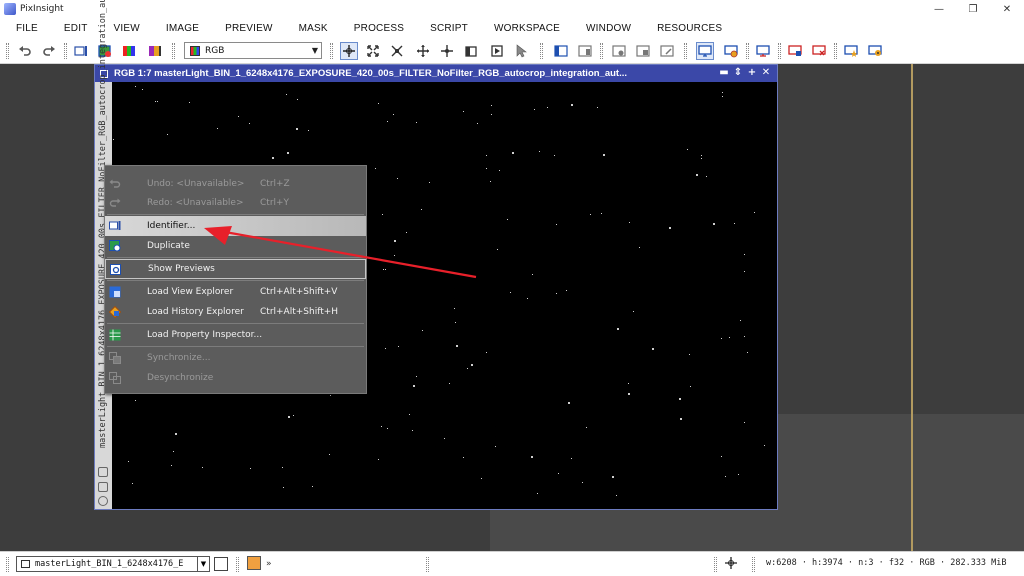  I want to click on fit-window-button, so click(471, 51).